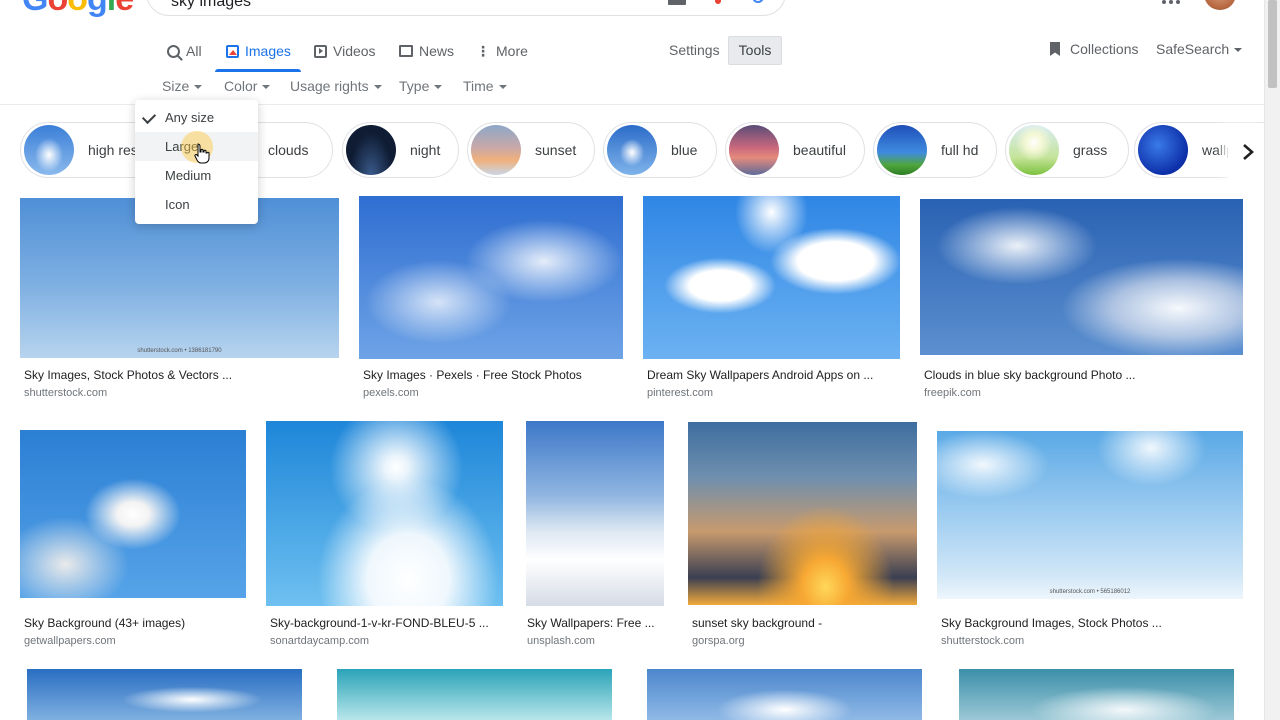 This screenshot has height=720, width=1280. I want to click on keyboard-icon, so click(677, 2).